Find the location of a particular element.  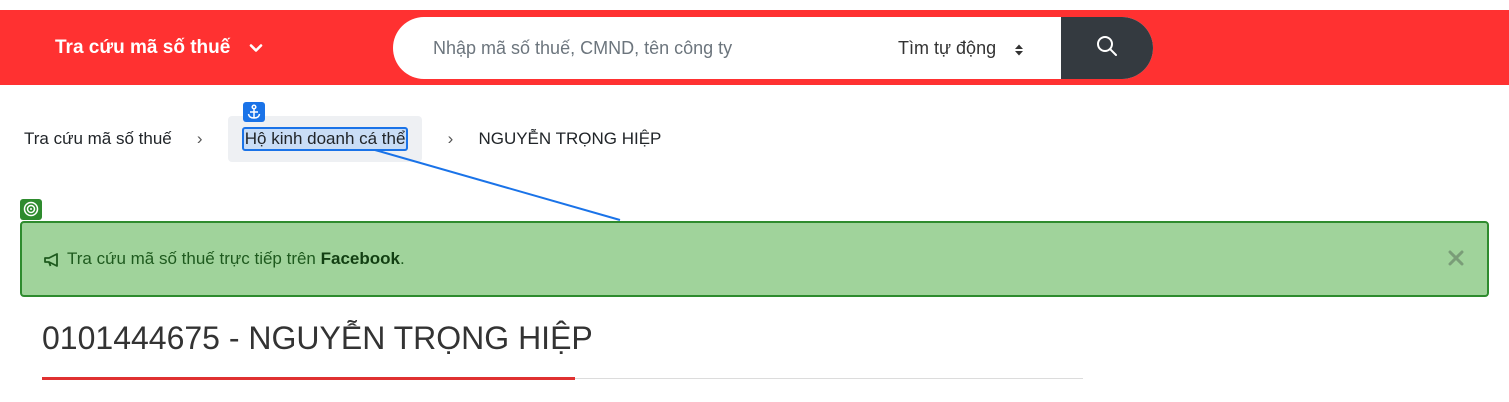

brand-label: Tra cứu mã số thuế is located at coordinates (143, 47).